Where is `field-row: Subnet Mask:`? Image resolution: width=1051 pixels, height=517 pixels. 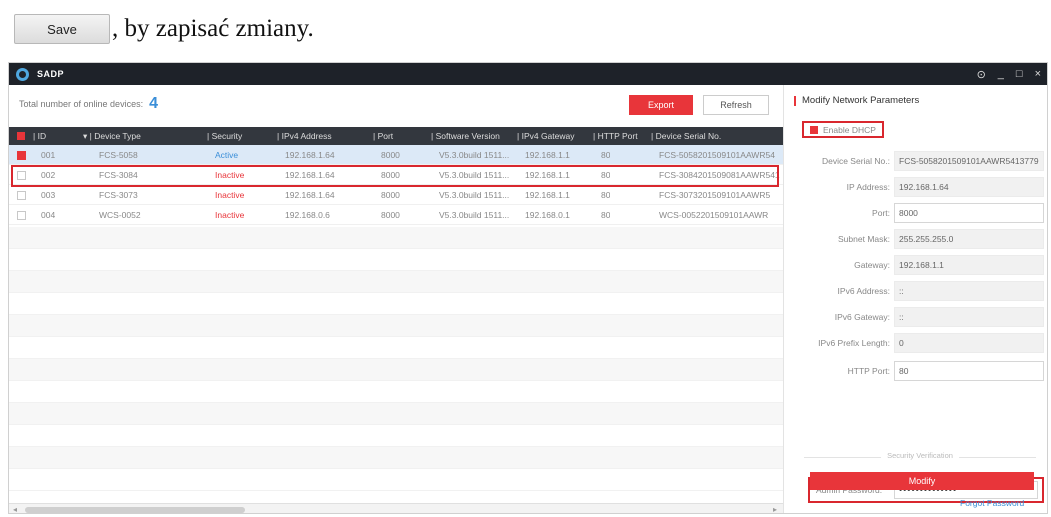 field-row: Subnet Mask: is located at coordinates (915, 239).